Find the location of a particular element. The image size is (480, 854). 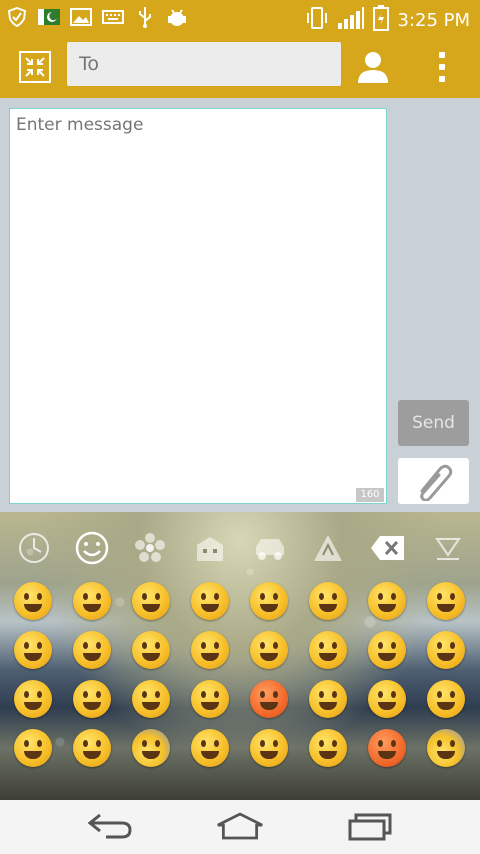

kissing-heart-emoji is located at coordinates (446, 601).